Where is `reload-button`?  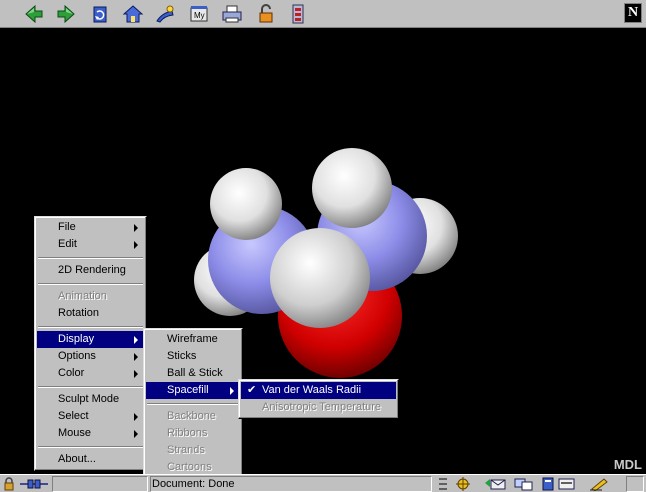 reload-button is located at coordinates (100, 14).